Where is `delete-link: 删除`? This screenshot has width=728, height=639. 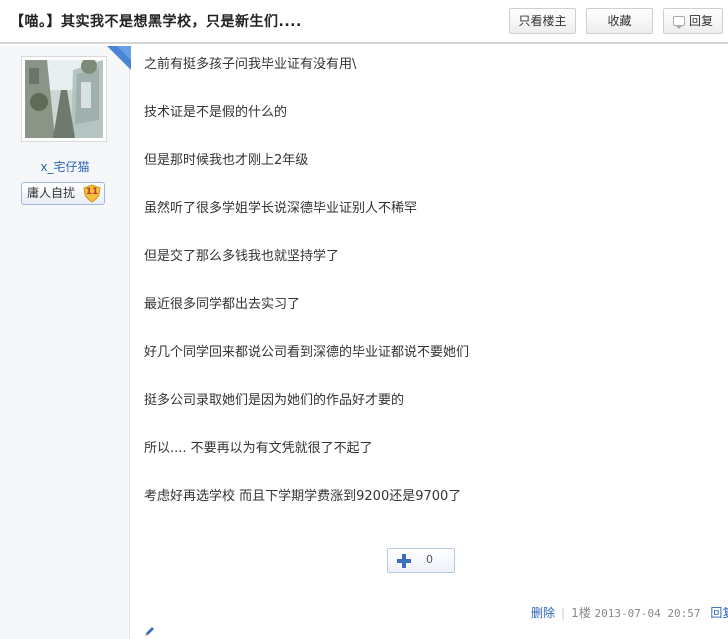 delete-link: 删除 is located at coordinates (543, 613).